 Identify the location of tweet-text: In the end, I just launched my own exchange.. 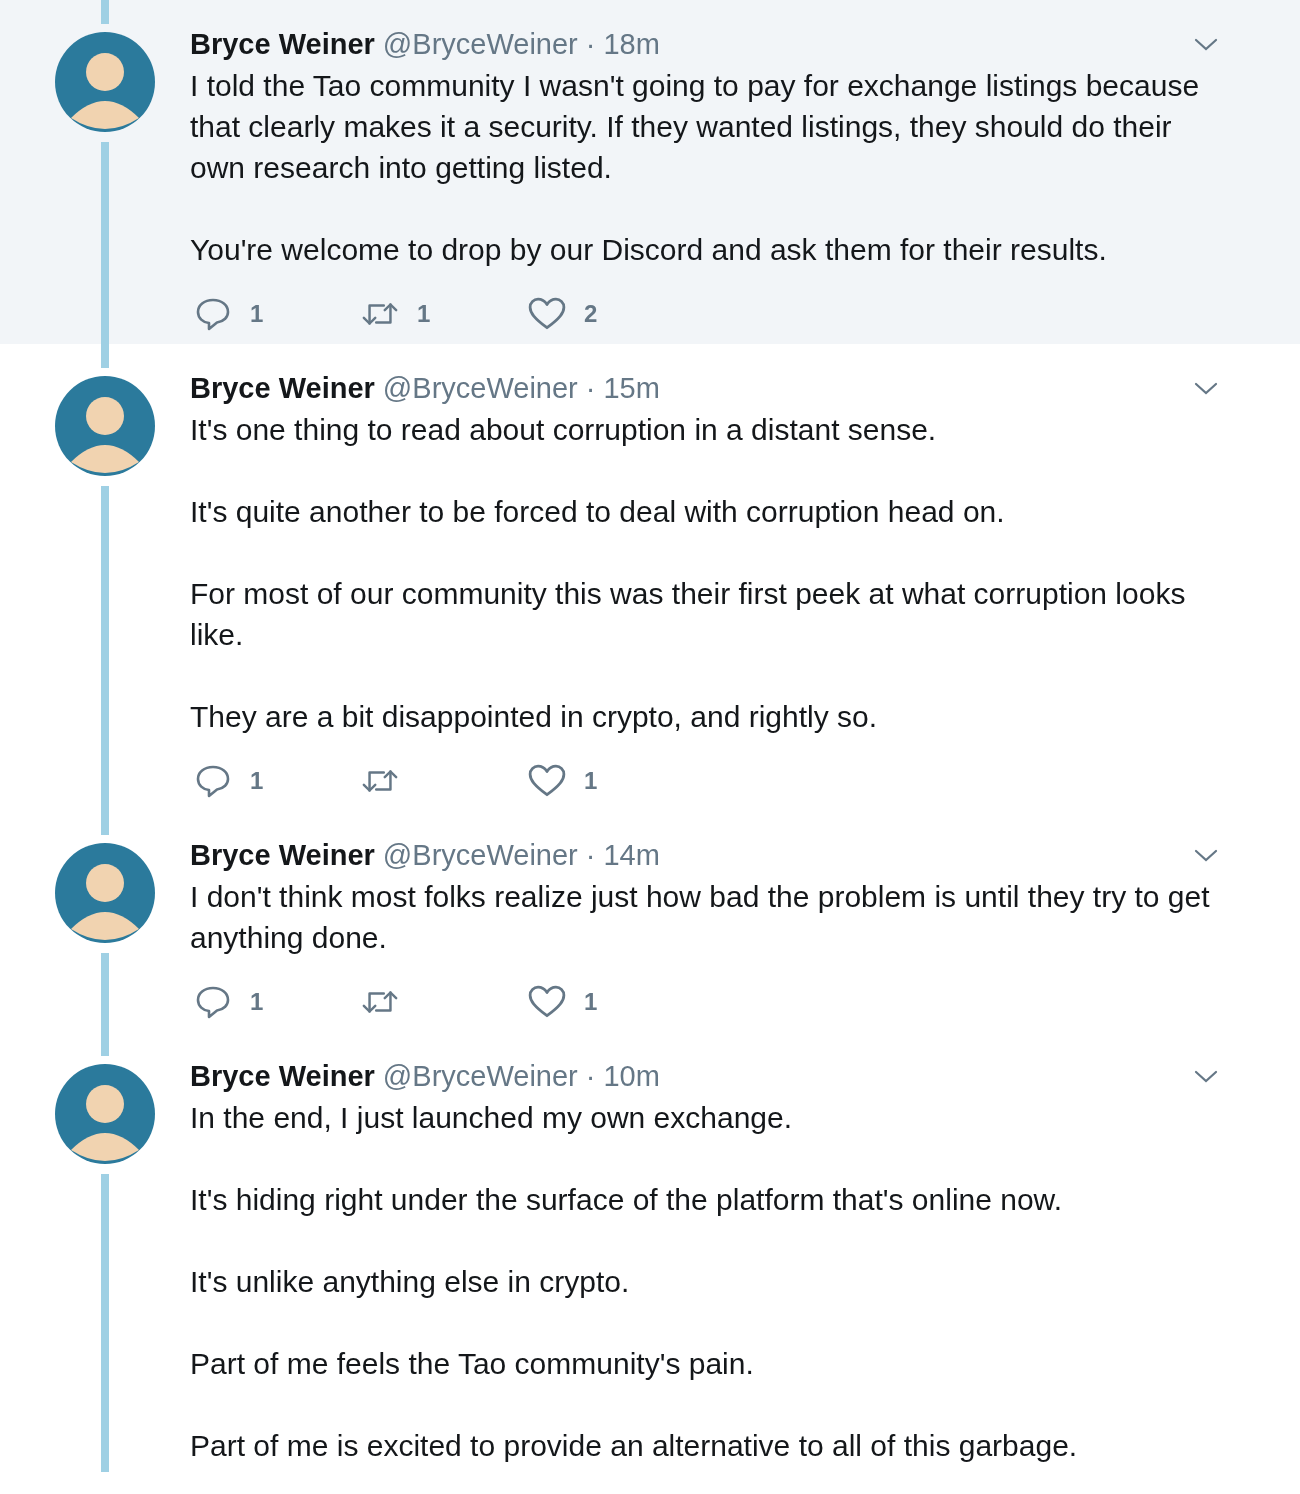
(492, 1118).